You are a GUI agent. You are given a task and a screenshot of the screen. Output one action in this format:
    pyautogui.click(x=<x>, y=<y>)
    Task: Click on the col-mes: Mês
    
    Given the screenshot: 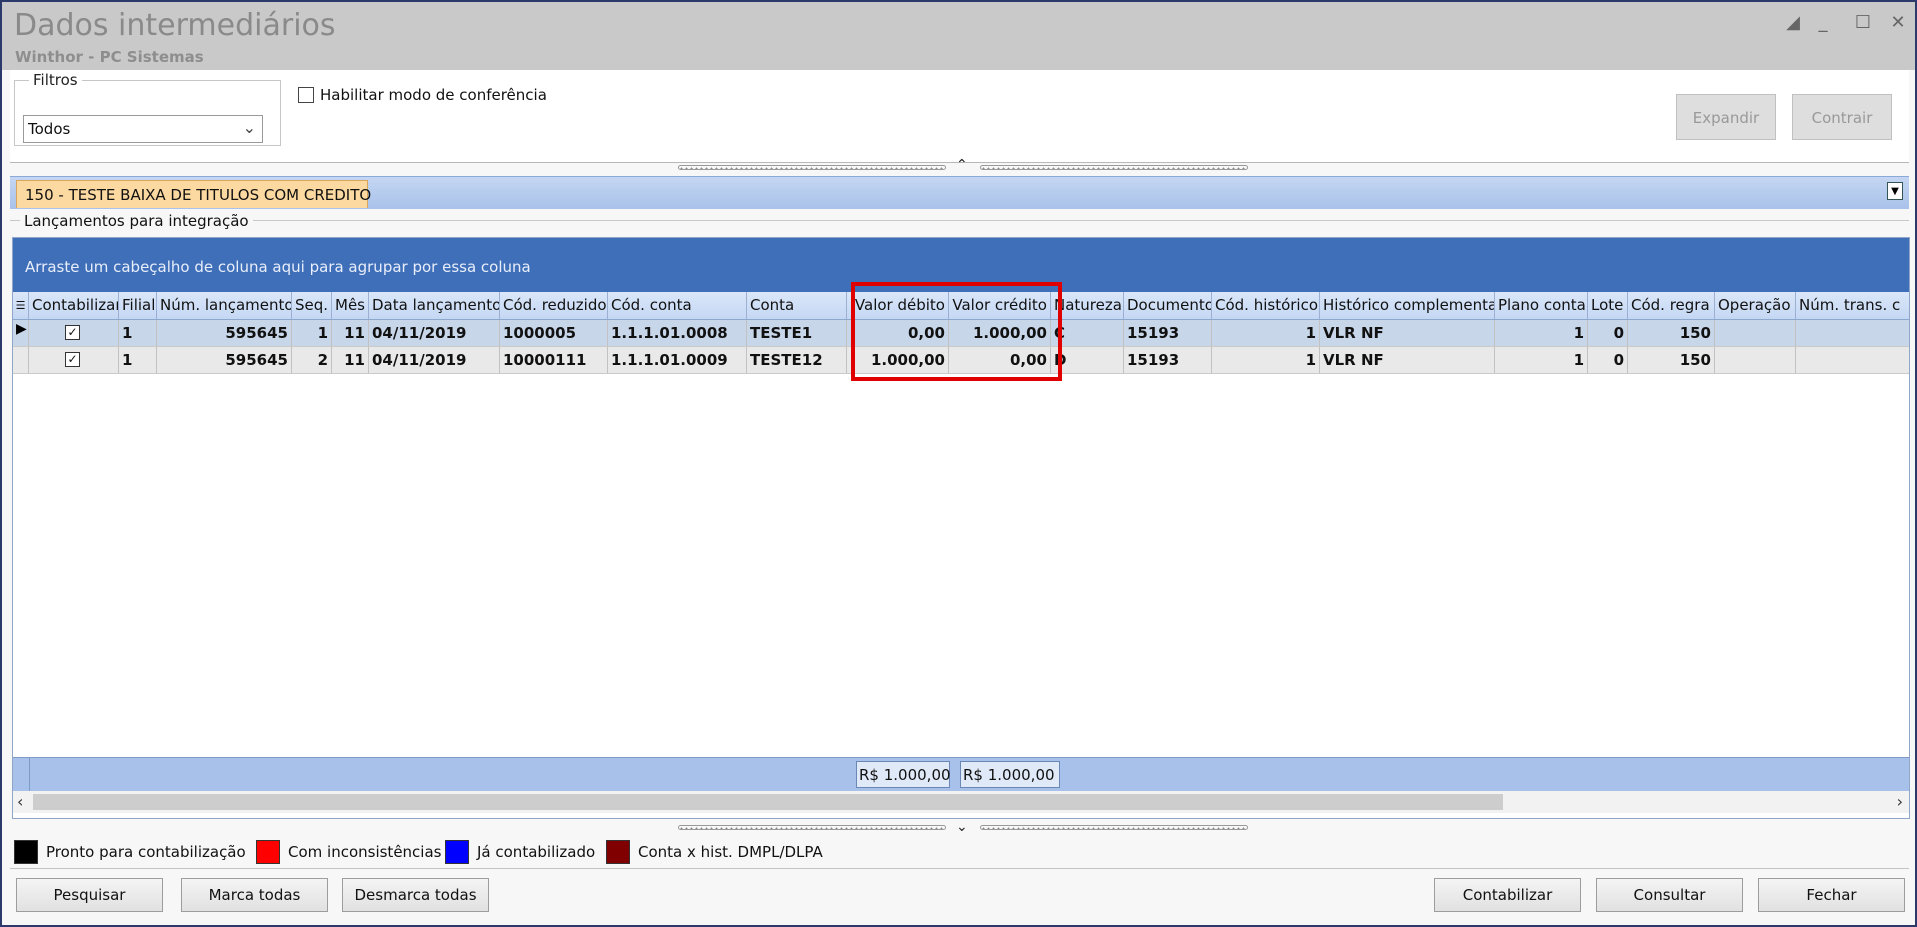 What is the action you would take?
    pyautogui.click(x=350, y=305)
    